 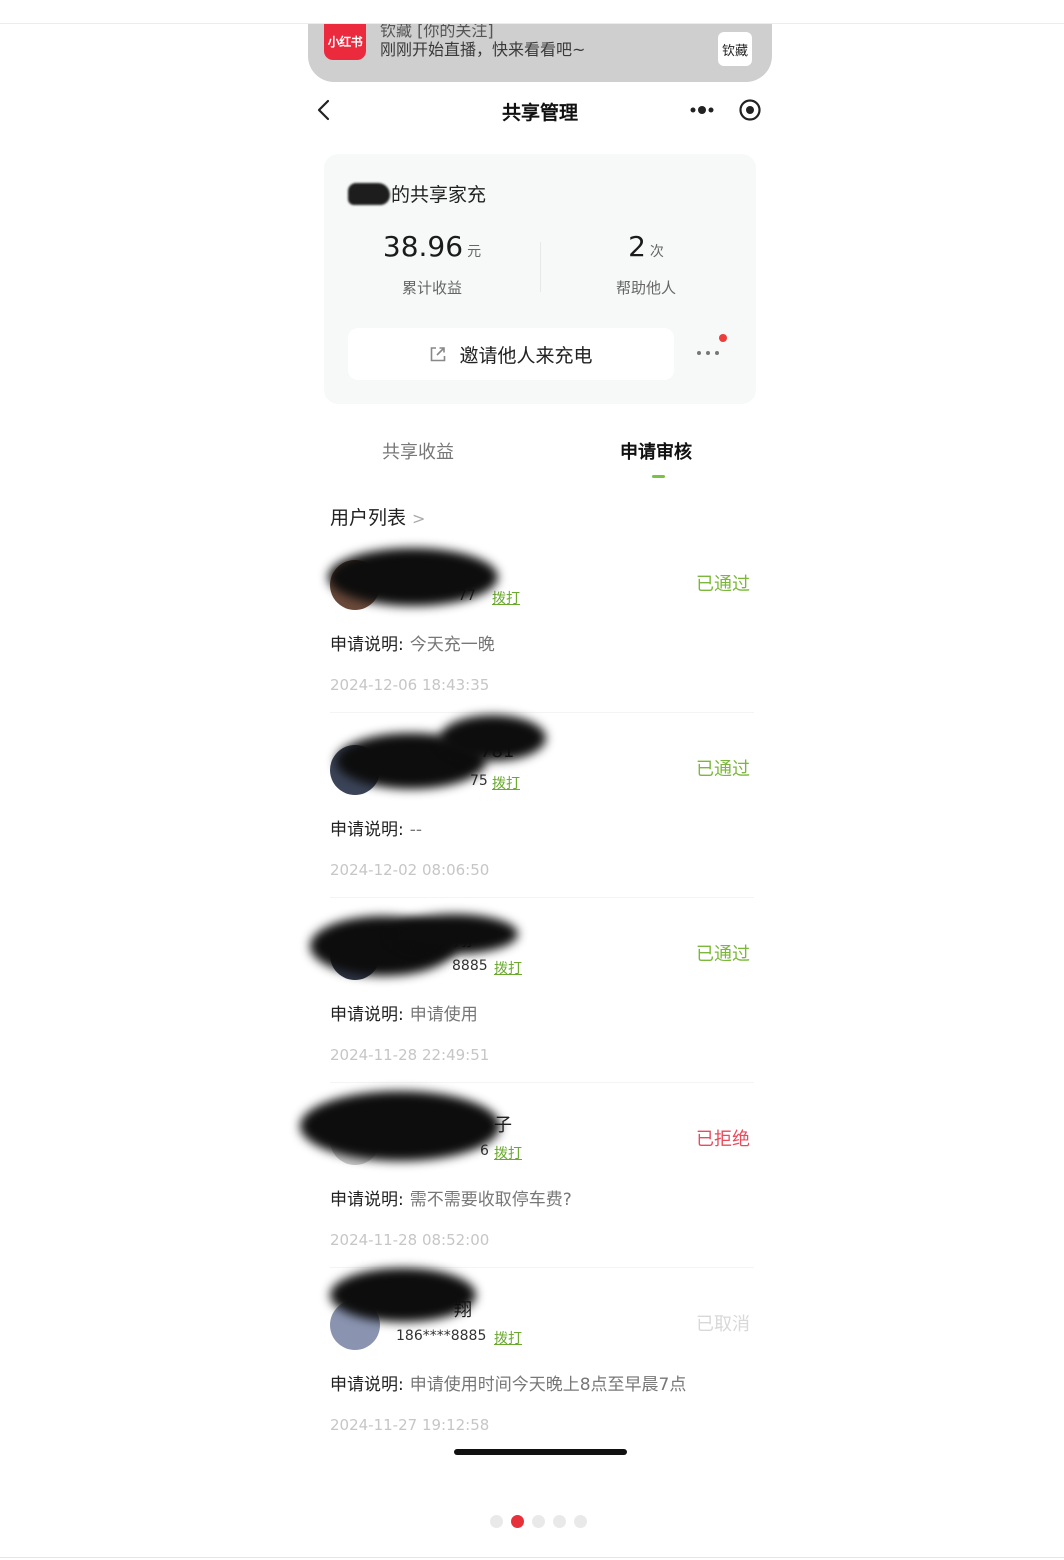 I want to click on share-icon, so click(x=438, y=354).